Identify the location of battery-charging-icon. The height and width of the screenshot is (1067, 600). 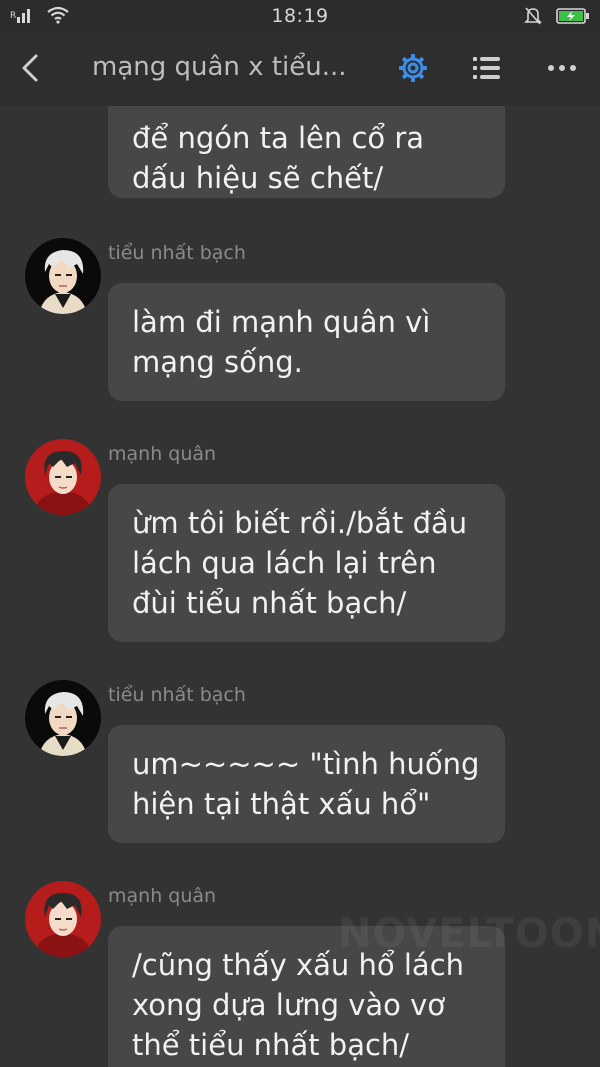
(572, 16).